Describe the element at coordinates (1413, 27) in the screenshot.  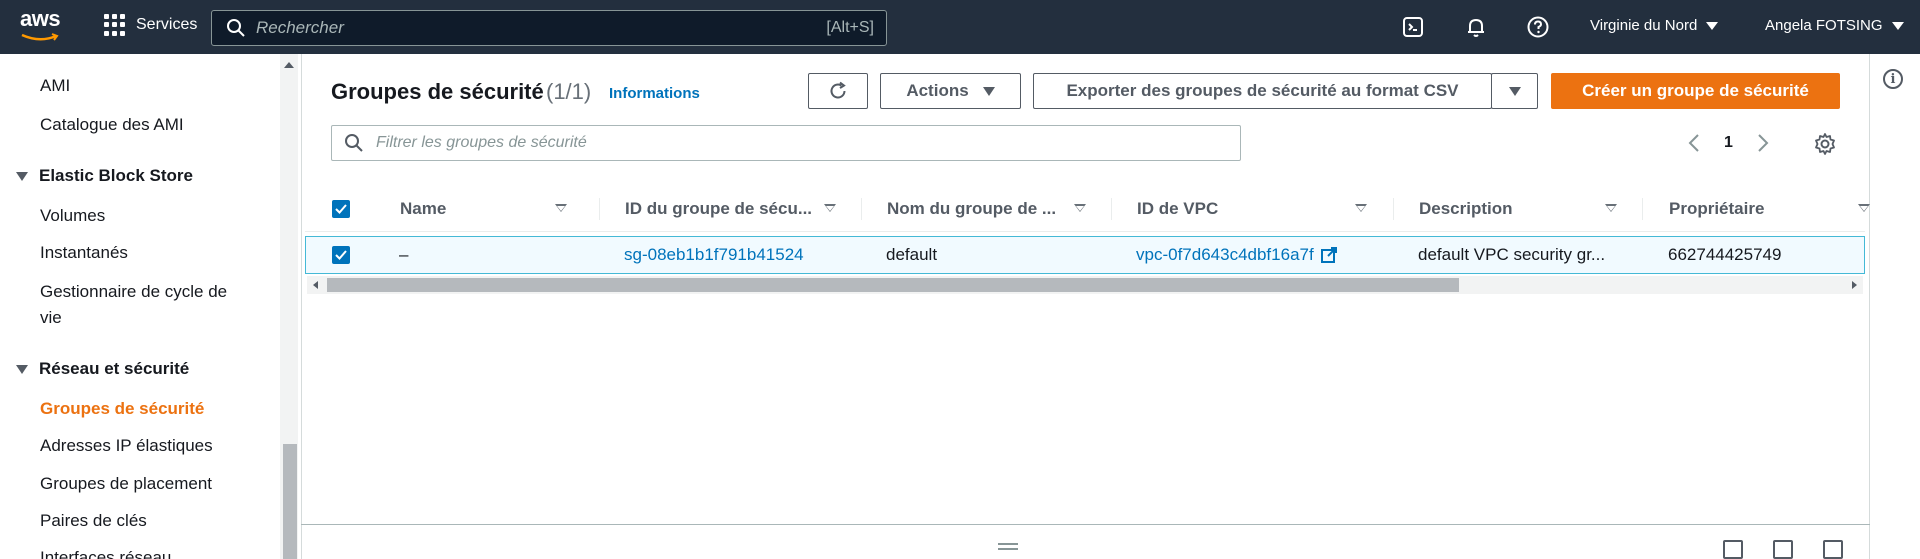
I see `cloudshell-icon` at that location.